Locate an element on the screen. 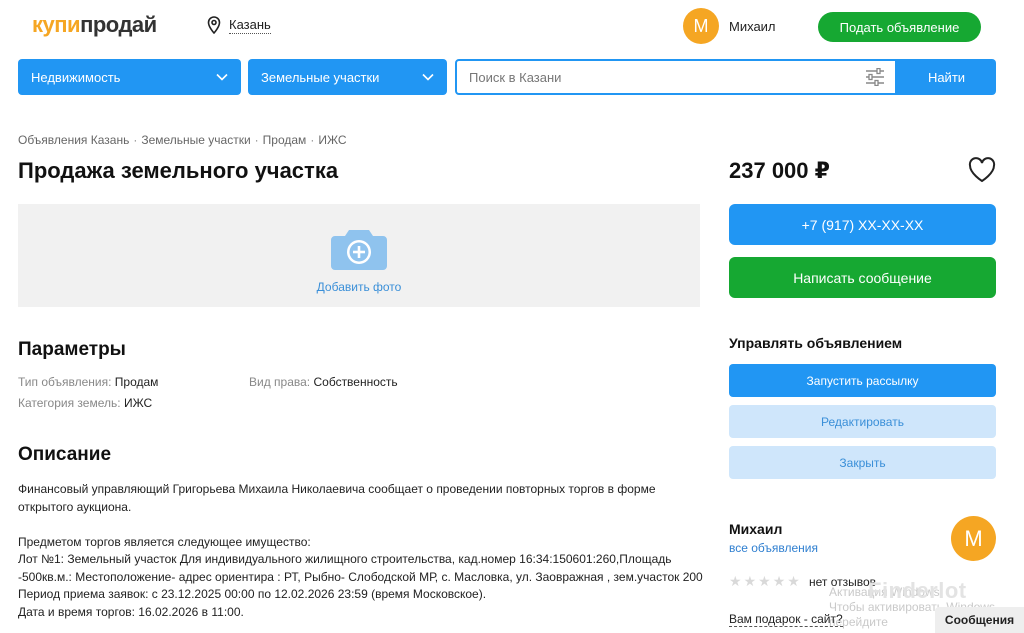 Image resolution: width=1024 pixels, height=633 pixels. breadcrumb-item: Земельные участки is located at coordinates (195, 140).